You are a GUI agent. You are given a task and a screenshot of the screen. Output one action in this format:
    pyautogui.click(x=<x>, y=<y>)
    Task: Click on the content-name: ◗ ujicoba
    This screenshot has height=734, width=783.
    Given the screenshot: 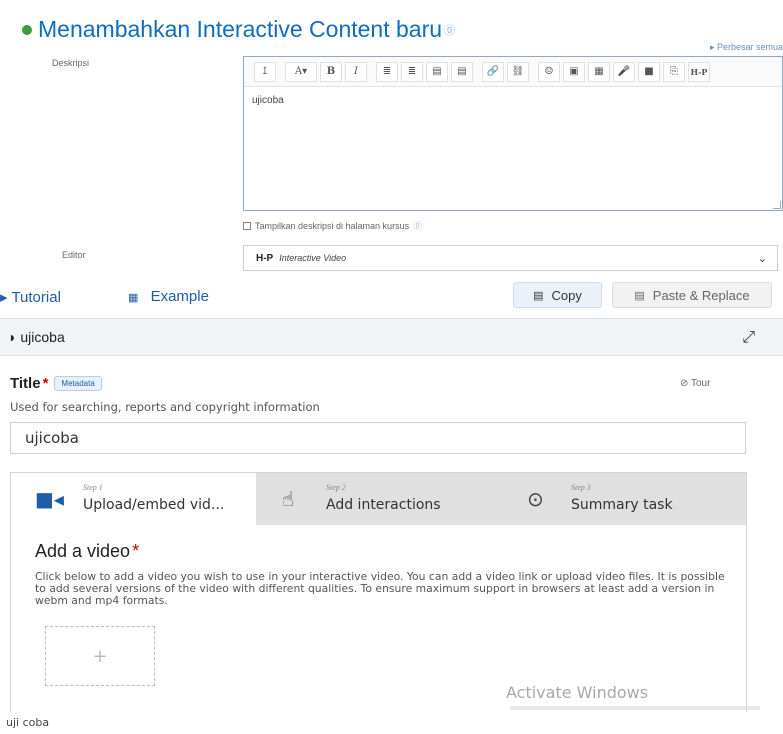 What is the action you would take?
    pyautogui.click(x=36, y=337)
    